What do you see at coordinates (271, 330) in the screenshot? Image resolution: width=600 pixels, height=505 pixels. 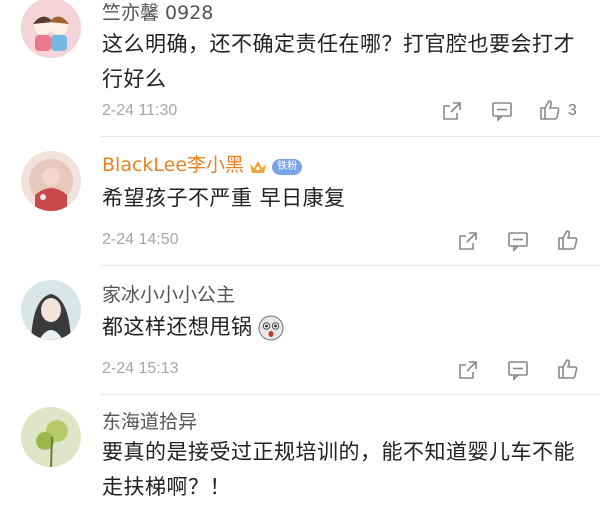 I see `surprised-face-icon` at bounding box center [271, 330].